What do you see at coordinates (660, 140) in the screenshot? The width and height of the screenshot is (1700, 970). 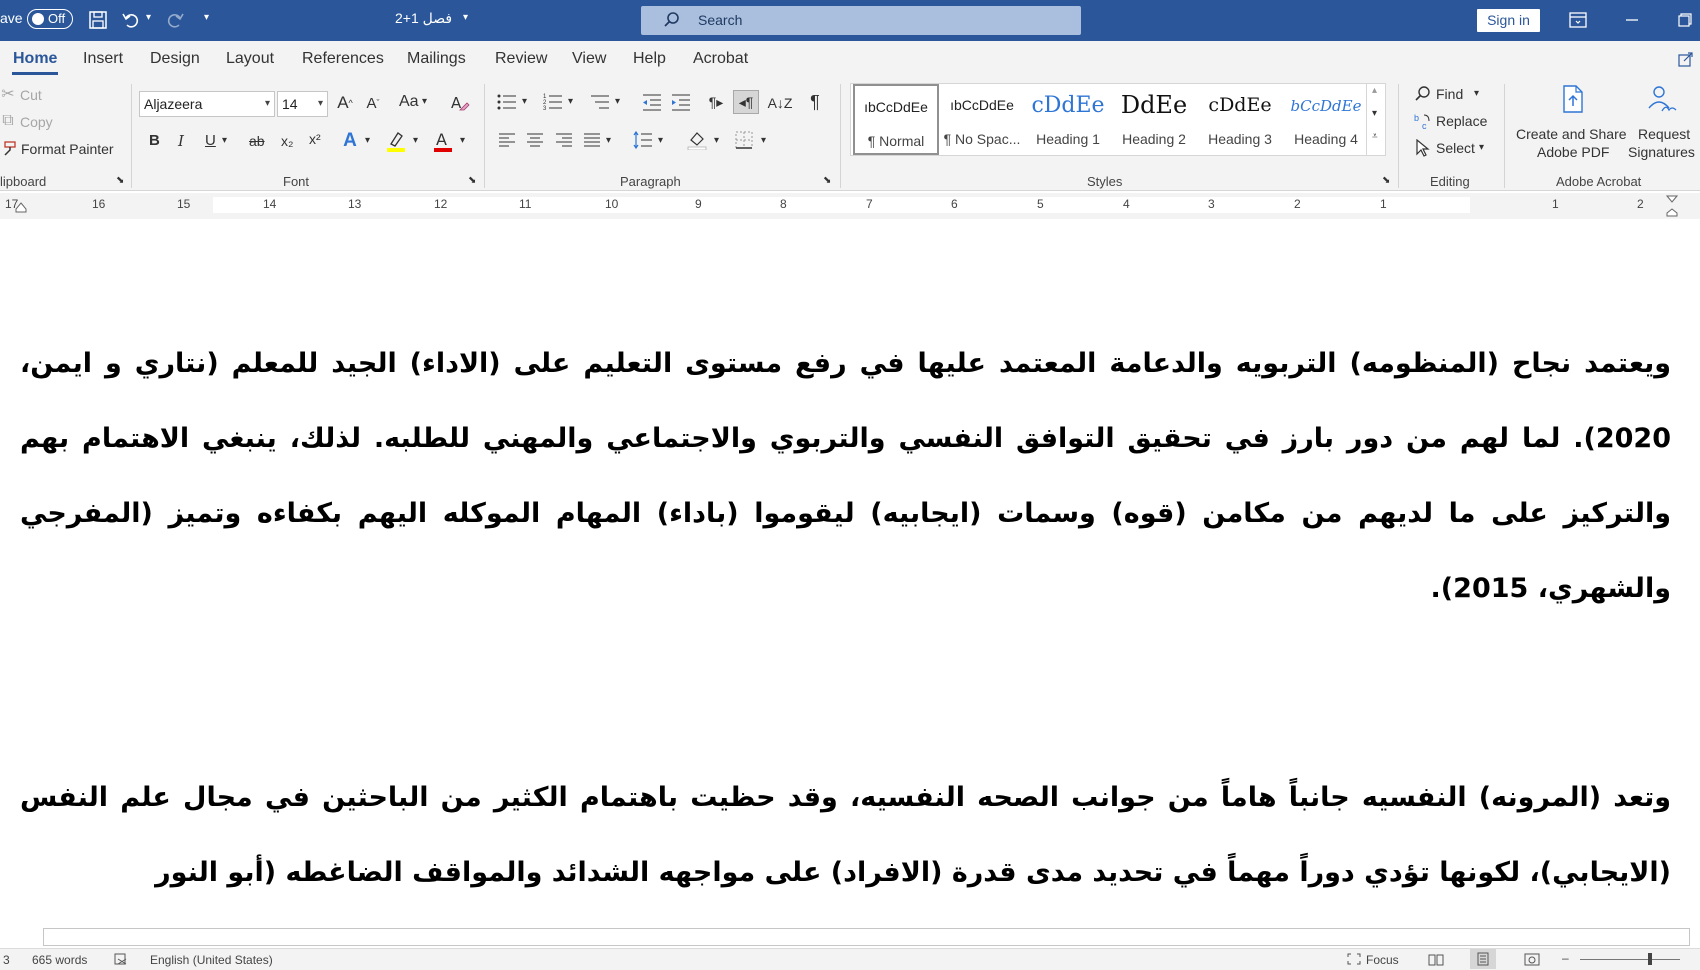 I see `line-spacing-dropdown-icon: ▾` at bounding box center [660, 140].